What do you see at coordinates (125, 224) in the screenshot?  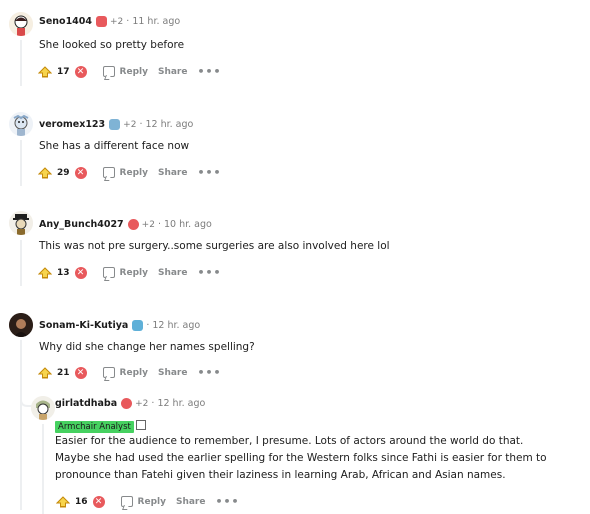 I see `comment-meta: Any_Bunch4027 +2 · 10 hr. ago` at bounding box center [125, 224].